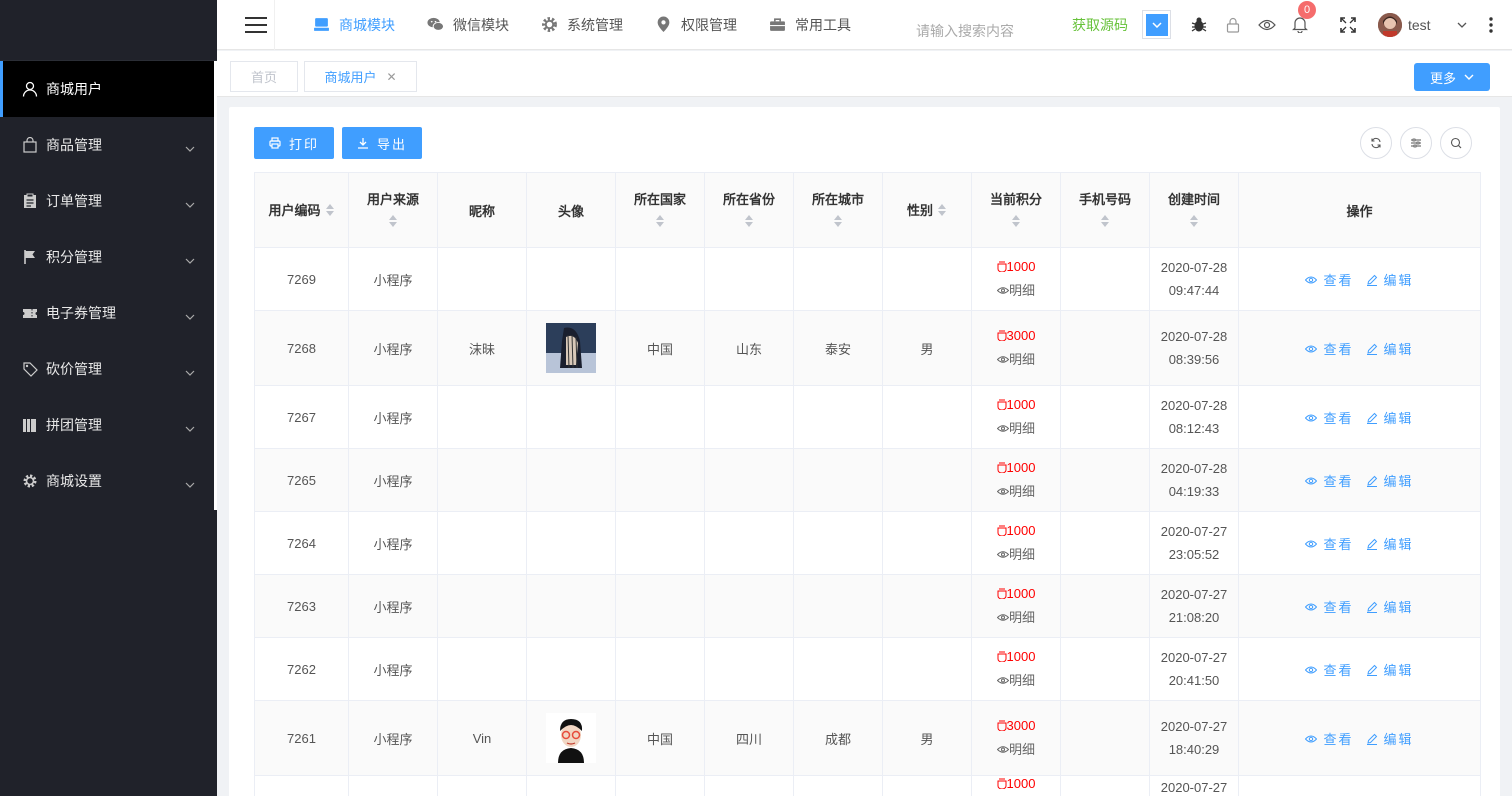 This screenshot has height=796, width=1512. I want to click on topnav-item-1: 微信模块, so click(468, 25).